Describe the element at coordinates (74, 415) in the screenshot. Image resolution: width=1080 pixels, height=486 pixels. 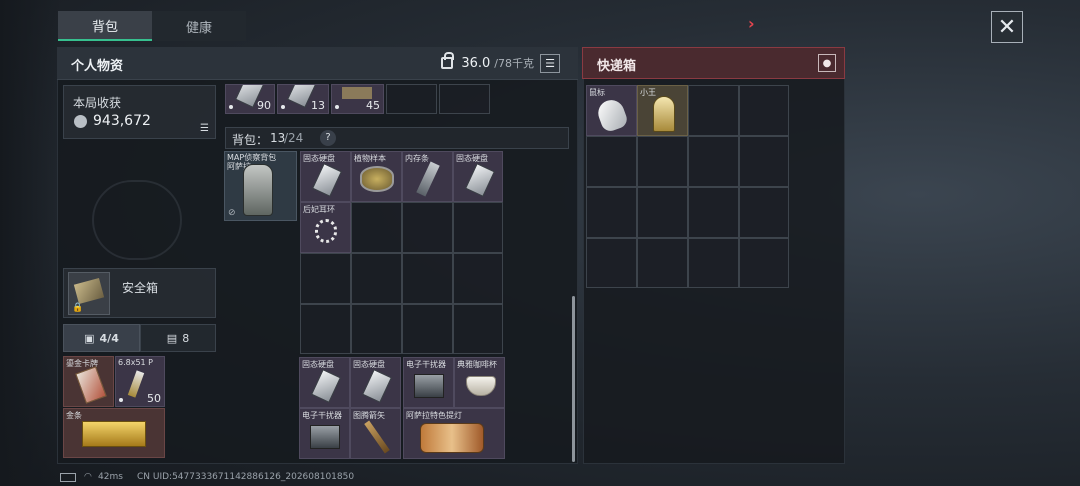
I see `item-name: 金条` at that location.